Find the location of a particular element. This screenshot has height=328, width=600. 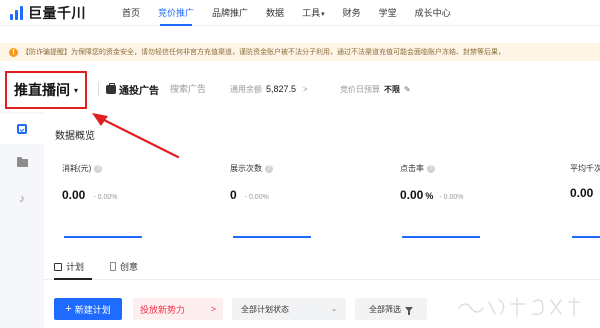

rail-item-douyin: ♪ is located at coordinates (22, 199).